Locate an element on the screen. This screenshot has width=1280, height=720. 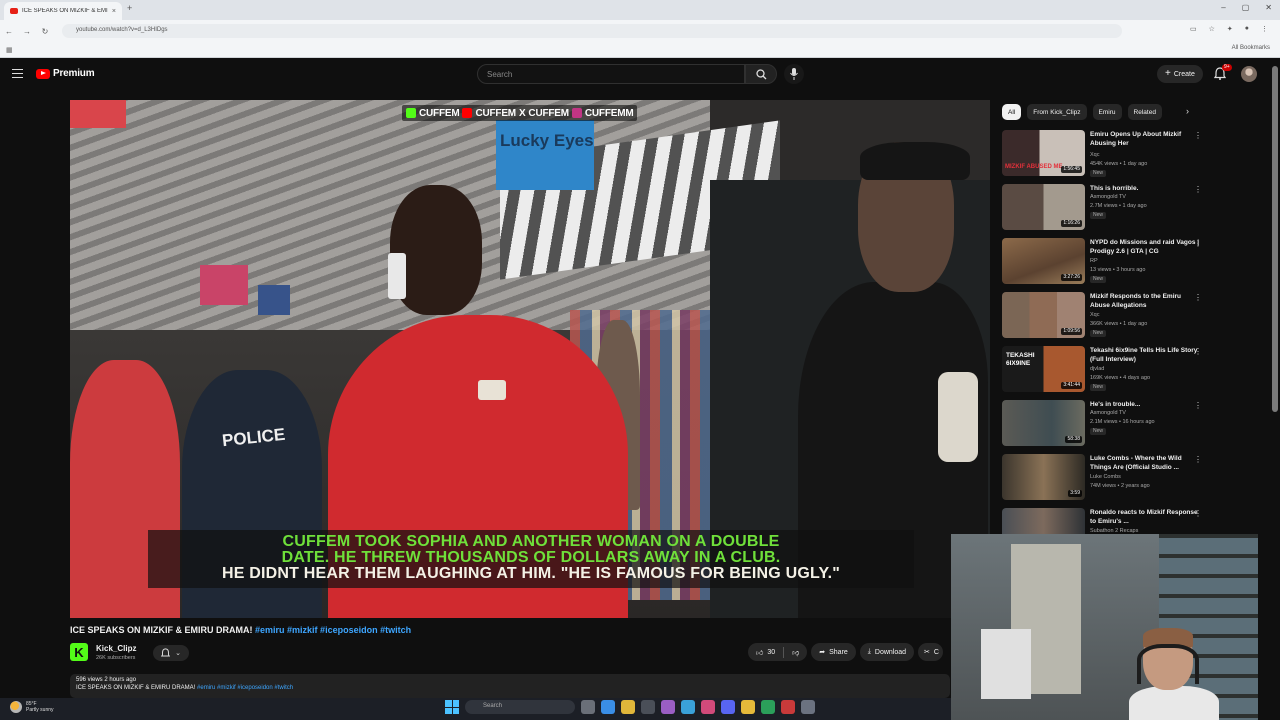
recommendation-channel: djvlad is located at coordinates (1097, 369).